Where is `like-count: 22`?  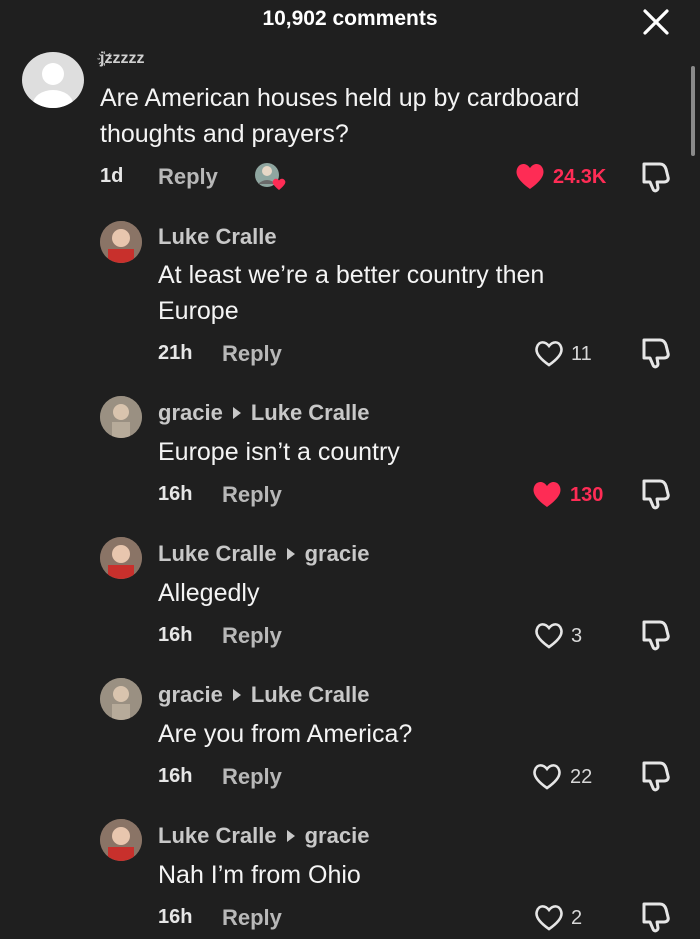
like-count: 22 is located at coordinates (581, 777).